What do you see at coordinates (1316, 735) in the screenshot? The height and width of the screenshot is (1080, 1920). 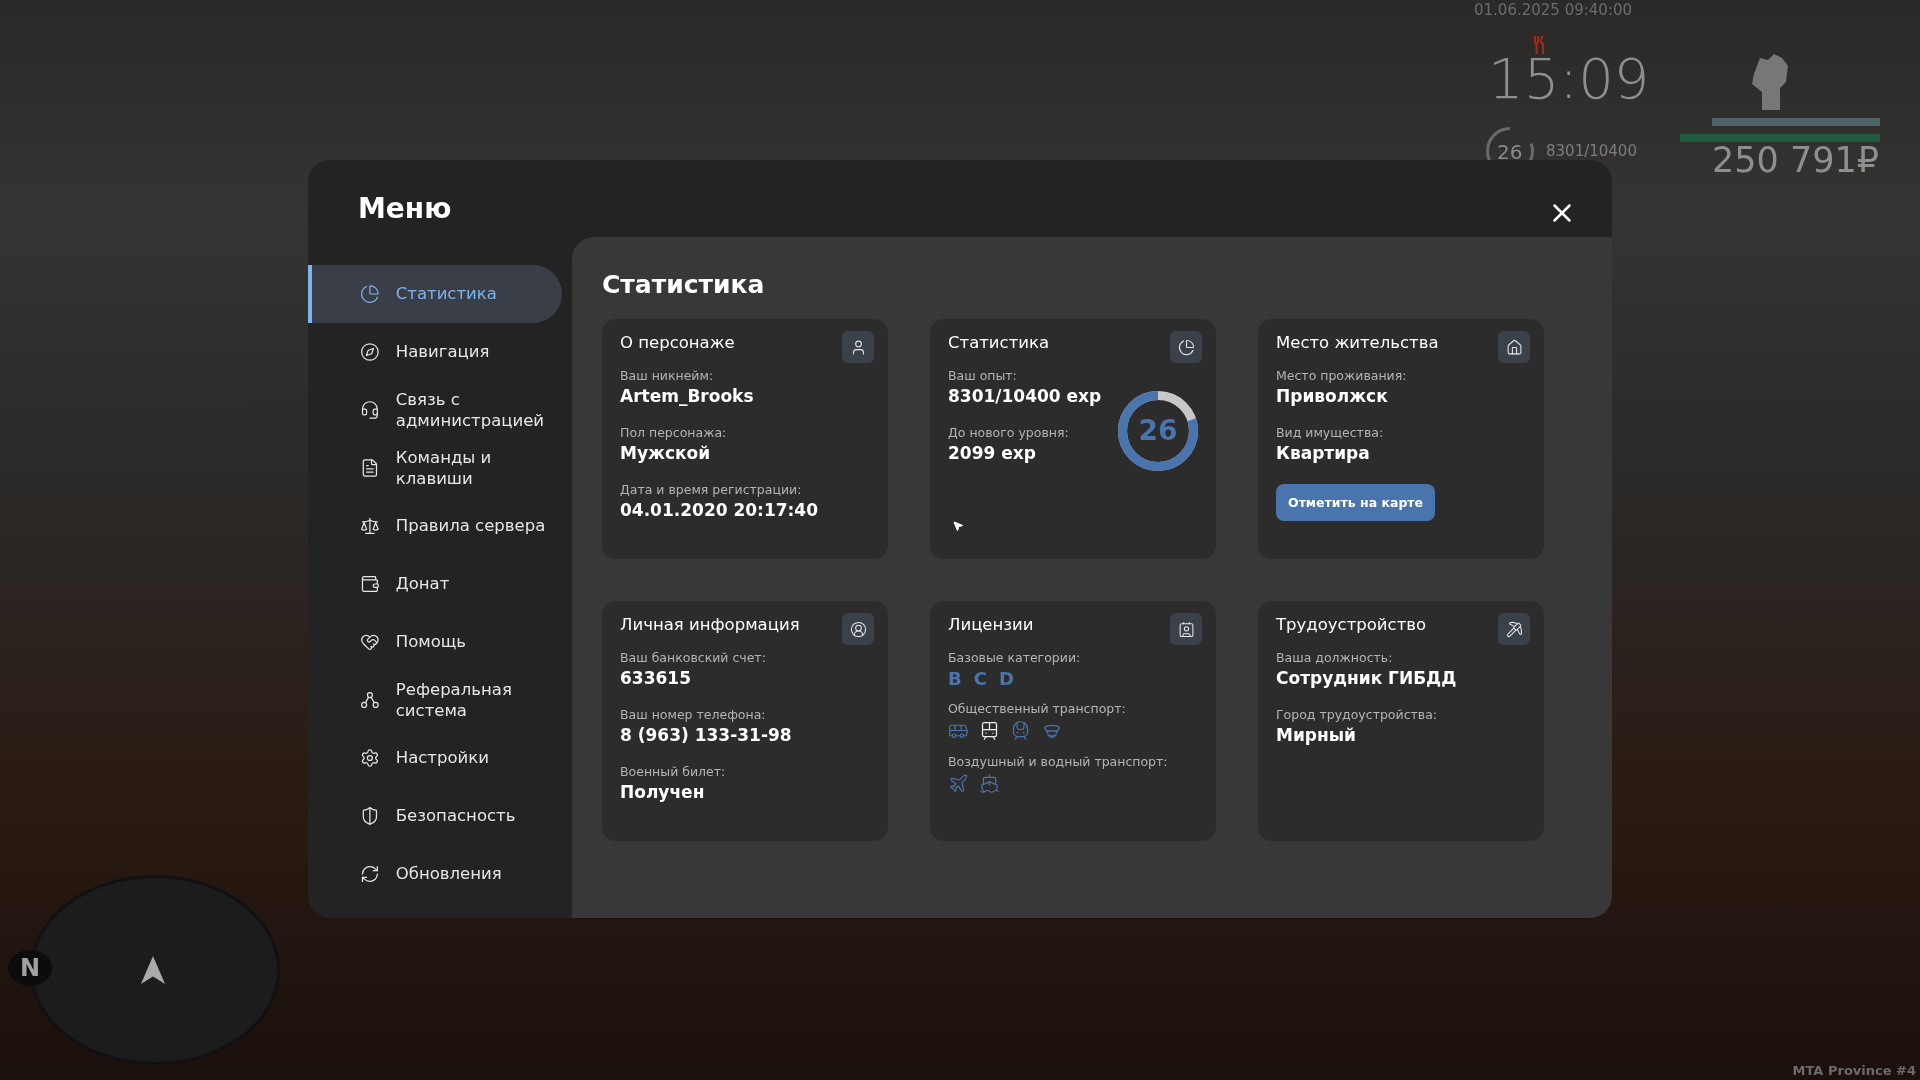 I see `field-value: Мирный` at bounding box center [1316, 735].